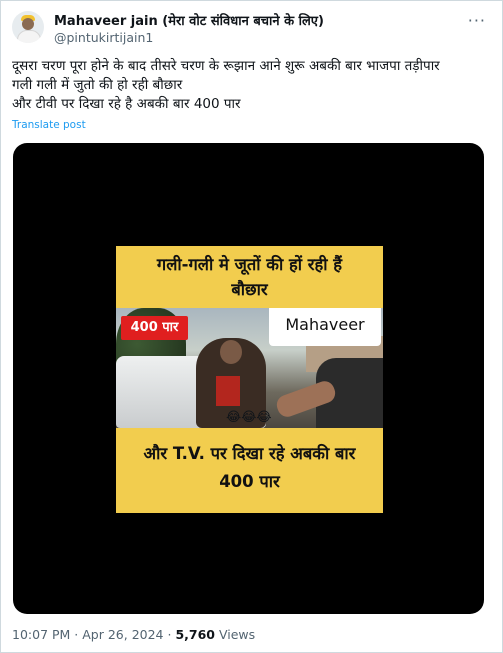 The image size is (503, 653). Describe the element at coordinates (249, 264) in the screenshot. I see `video-top-caption-line: गली-गली मे जूतों की हों रही हैं` at that location.